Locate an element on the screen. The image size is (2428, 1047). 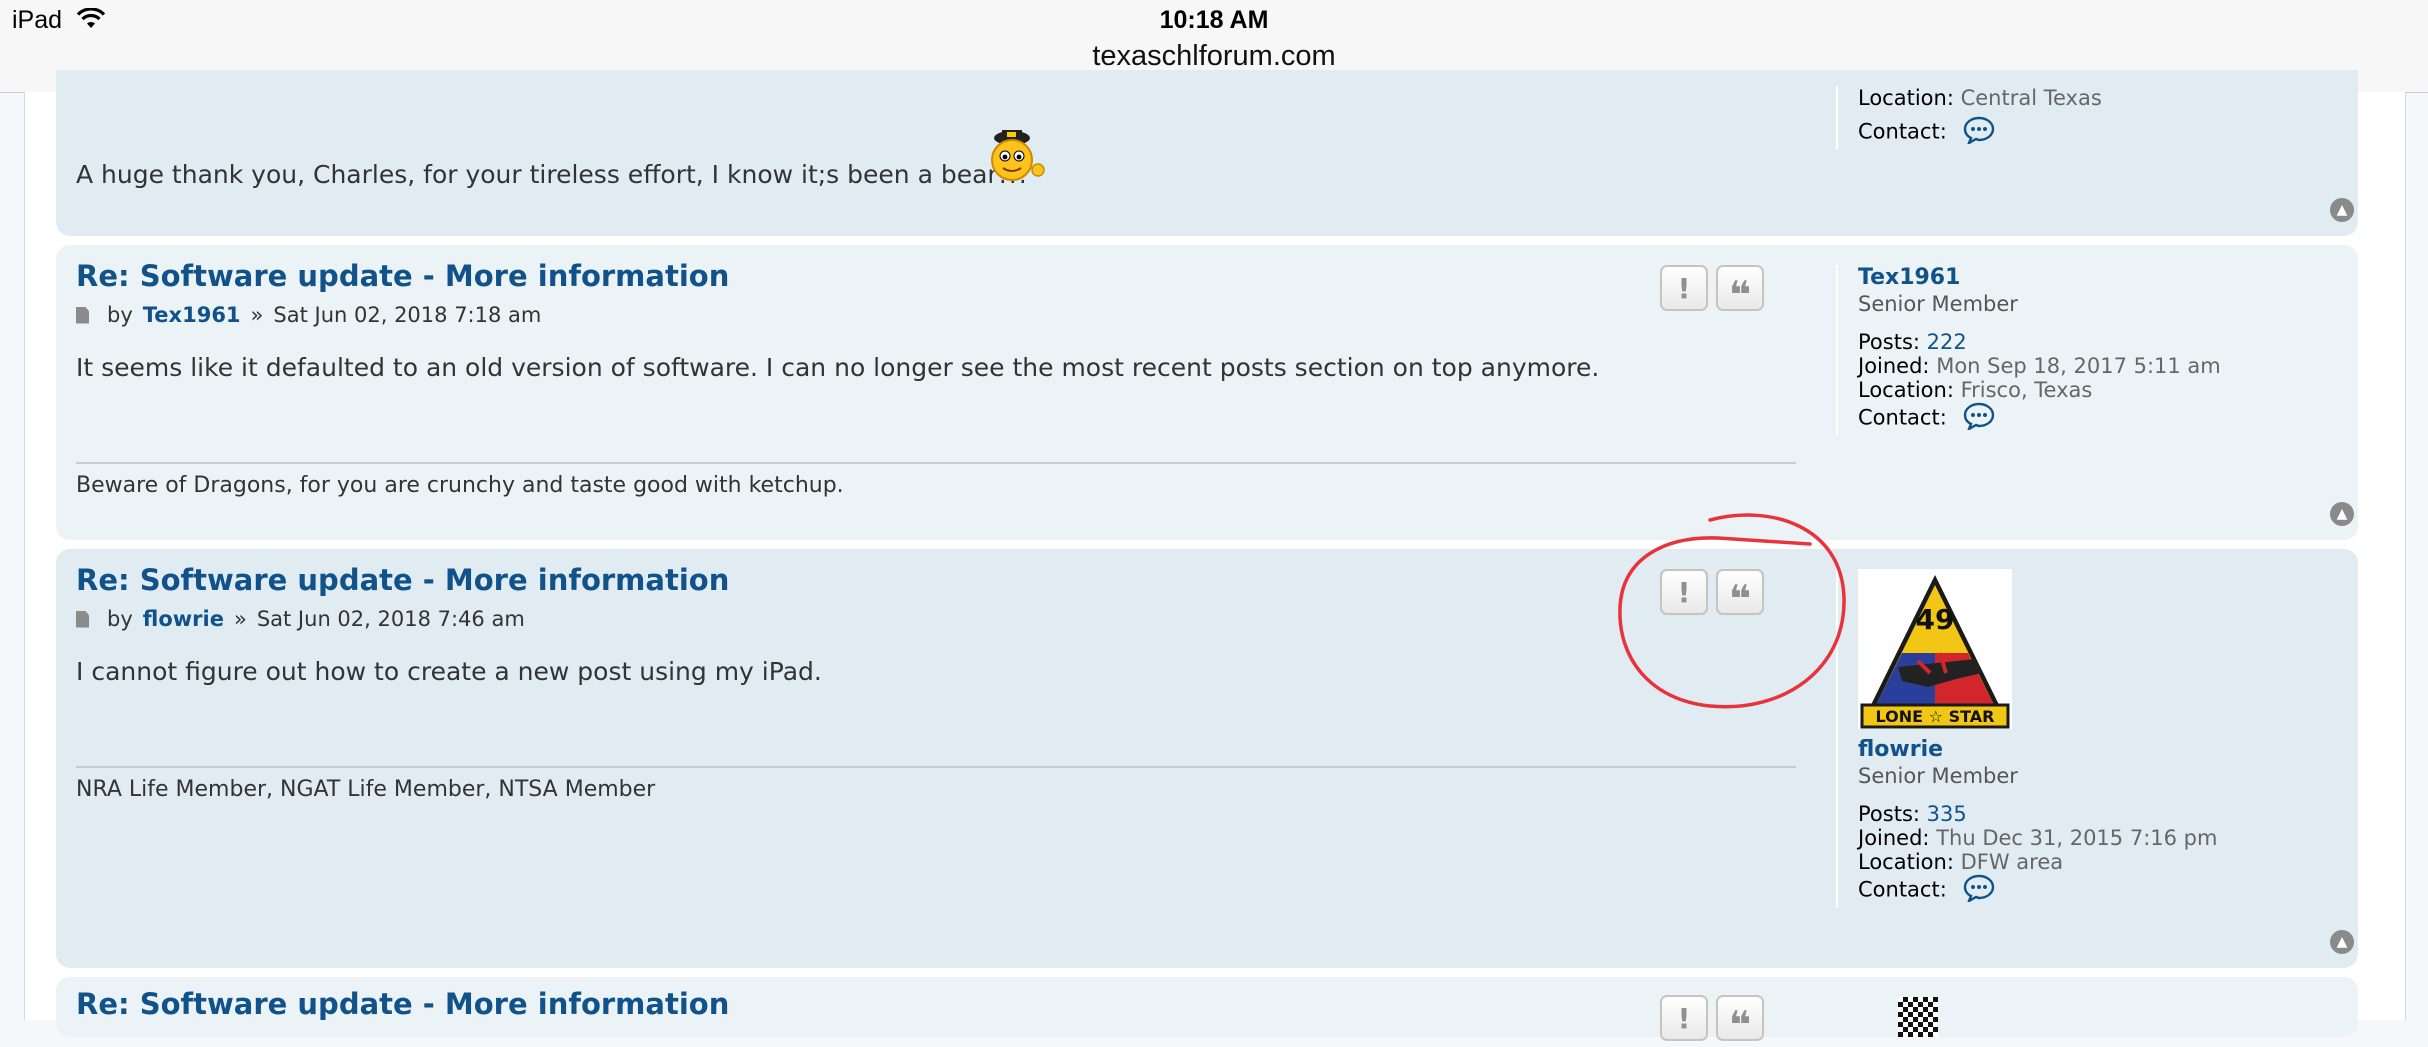
post-meta: by Tex1961 » Sat Jun 02, 2018 7:18 am is located at coordinates (308, 315).